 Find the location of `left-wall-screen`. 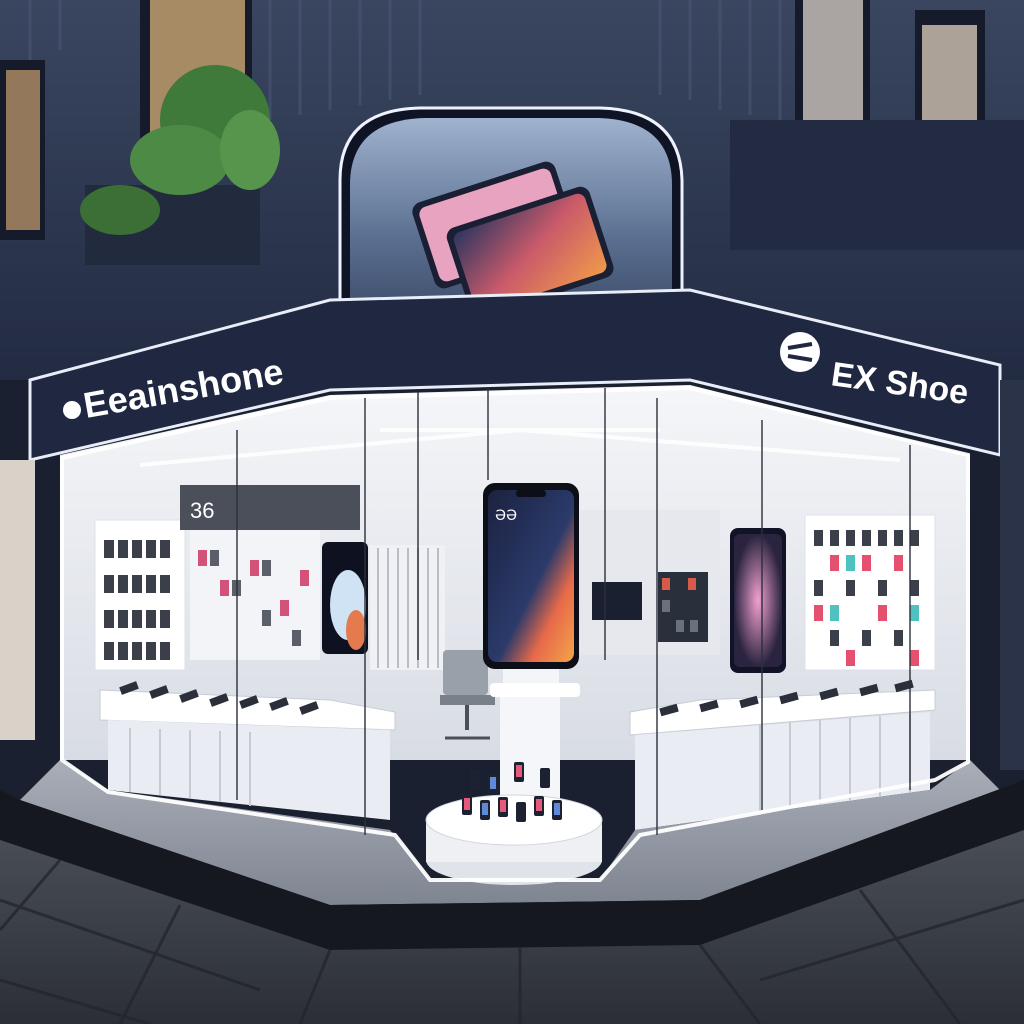

left-wall-screen is located at coordinates (345, 598).